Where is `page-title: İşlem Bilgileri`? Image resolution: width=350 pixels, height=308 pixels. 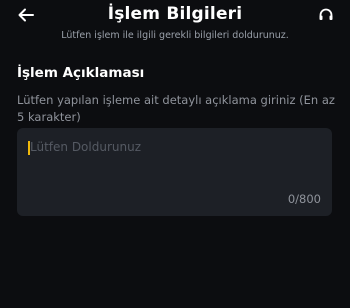
page-title: İşlem Bilgileri is located at coordinates (175, 14).